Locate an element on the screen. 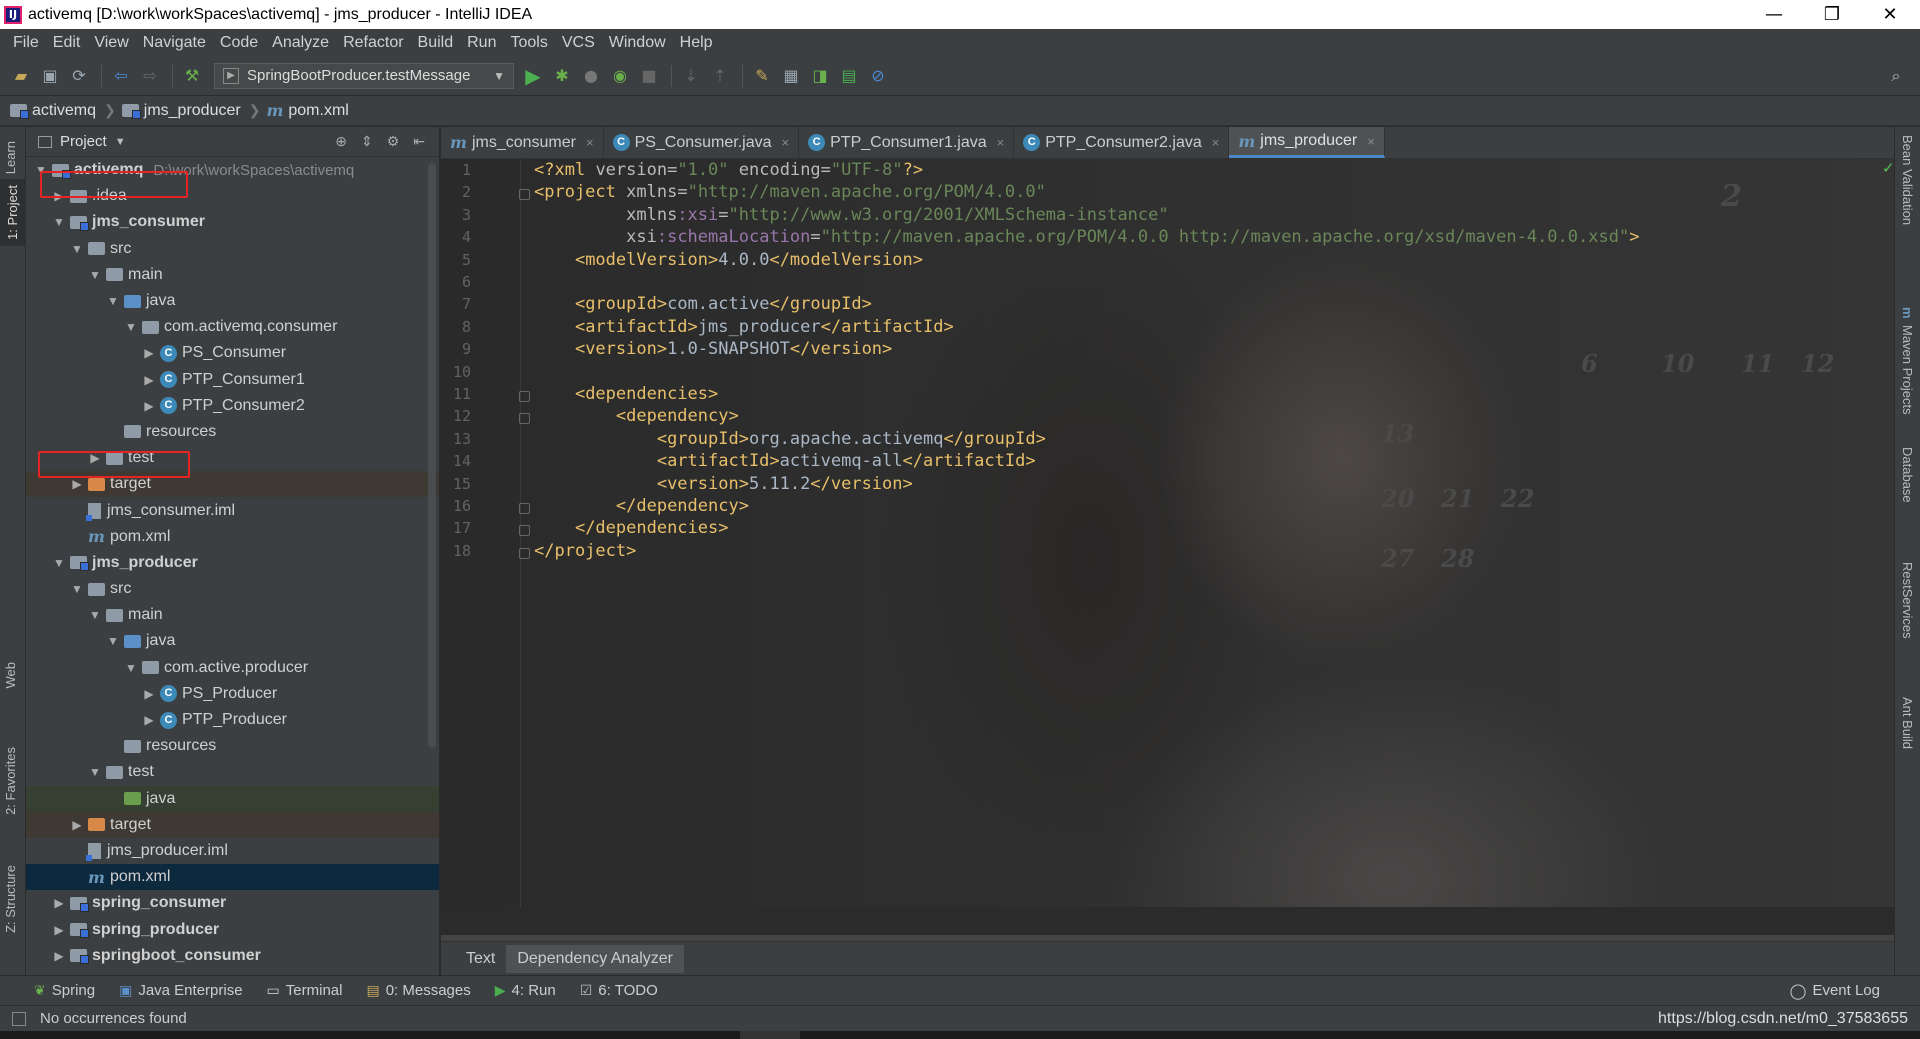 The image size is (1920, 1039). menu-item-build: Build is located at coordinates (436, 43).